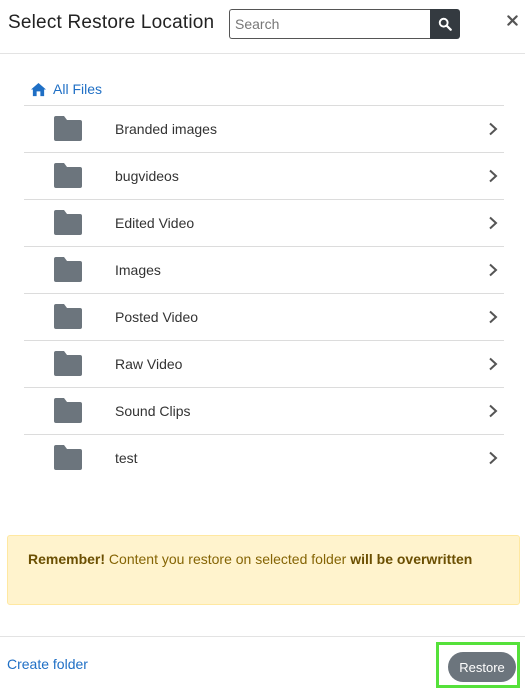 The height and width of the screenshot is (691, 525). I want to click on alert-strong-prefix: Remember!, so click(67, 559).